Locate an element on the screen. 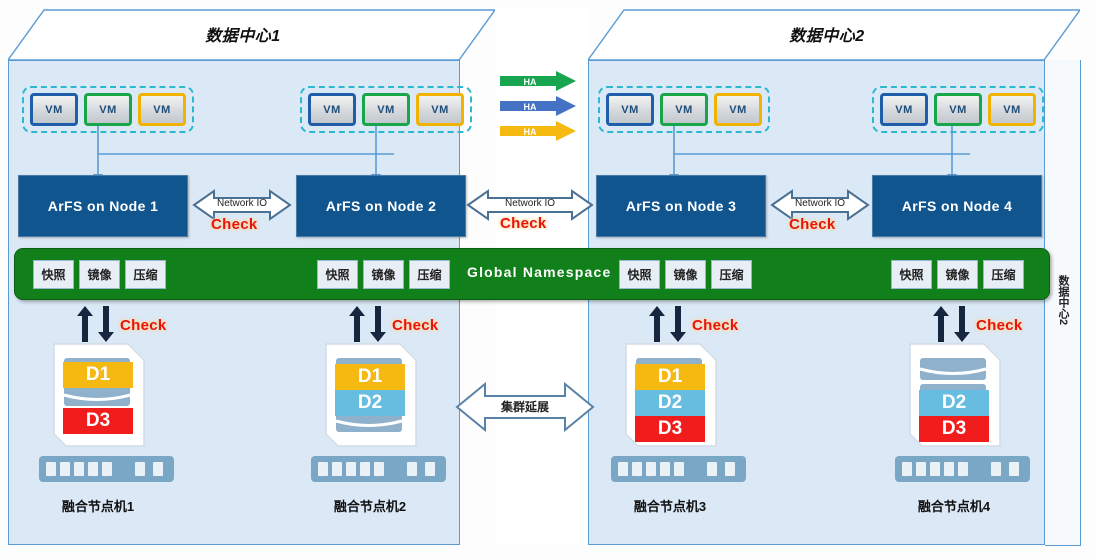  datacenter-2-side-label: 数据中心2 is located at coordinates (1063, 300).